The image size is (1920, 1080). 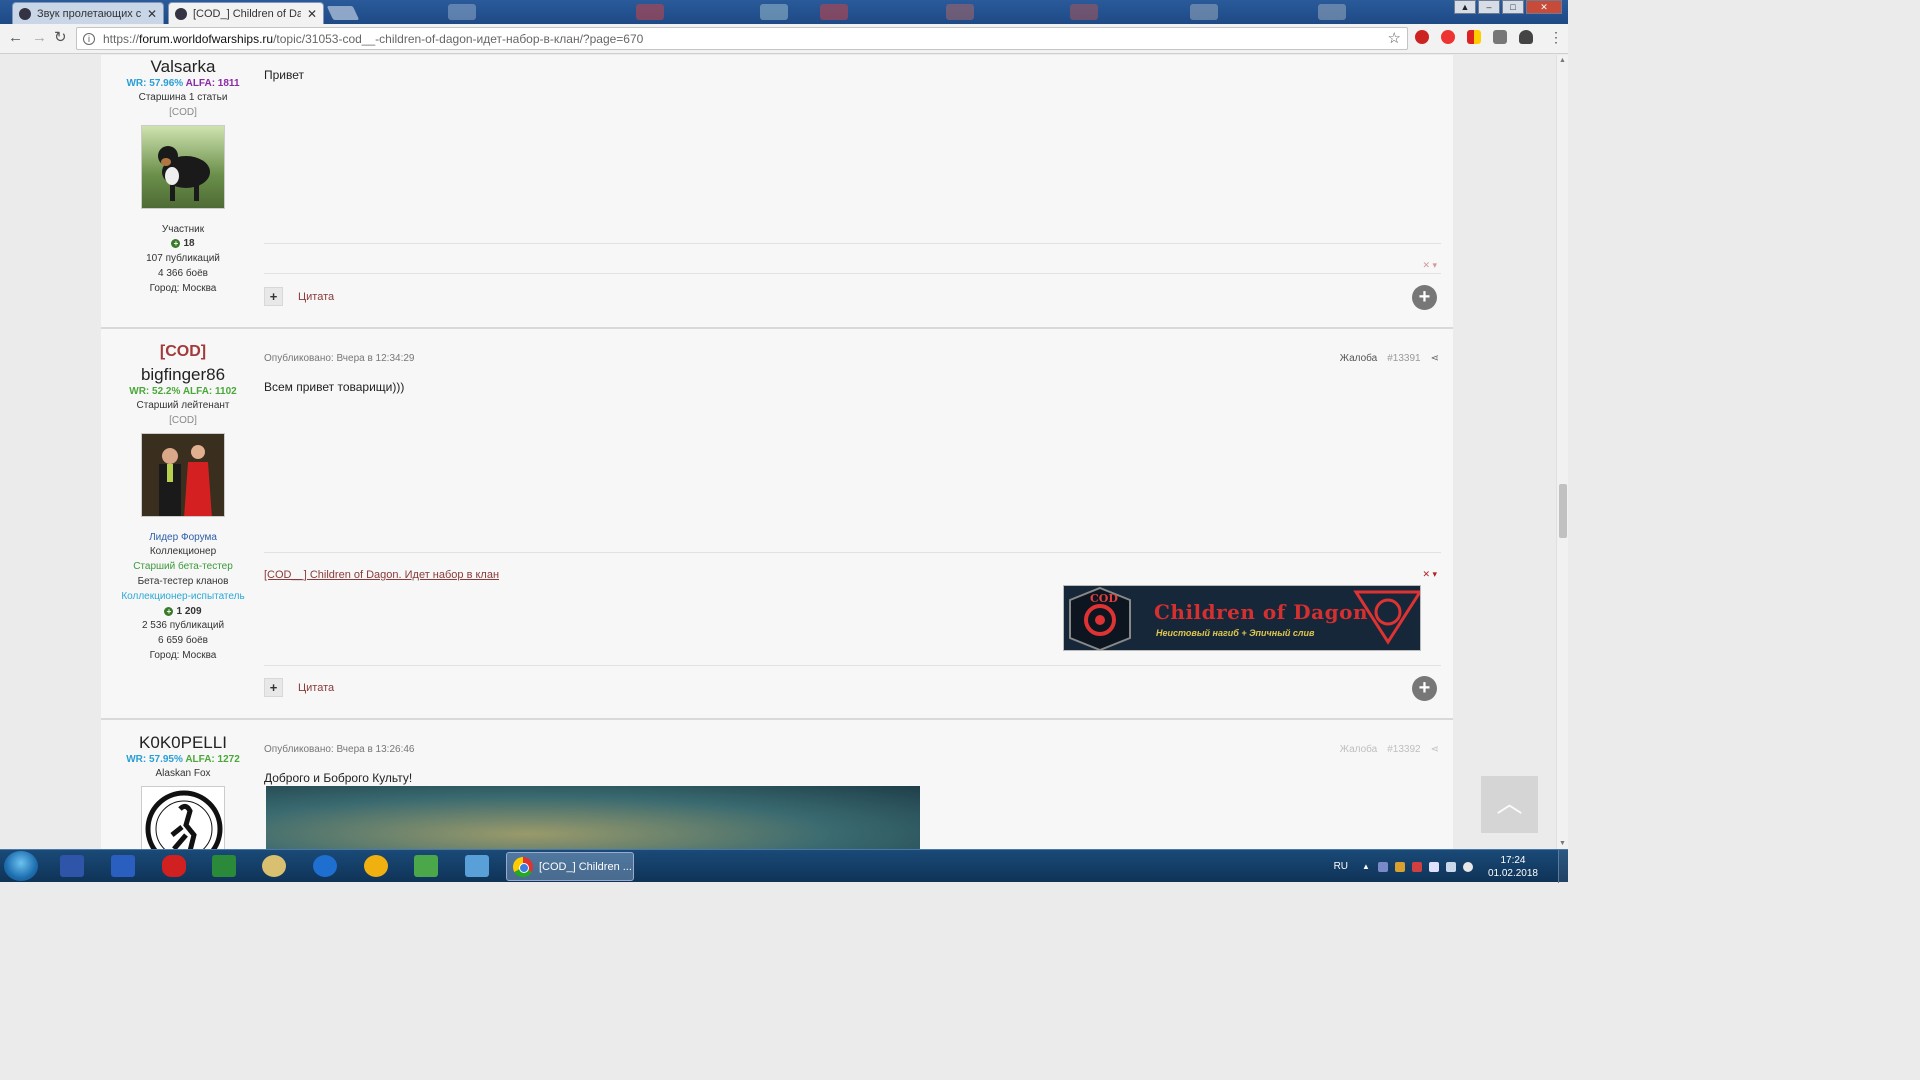 I want to click on extension-gray-icon, so click(x=1500, y=37).